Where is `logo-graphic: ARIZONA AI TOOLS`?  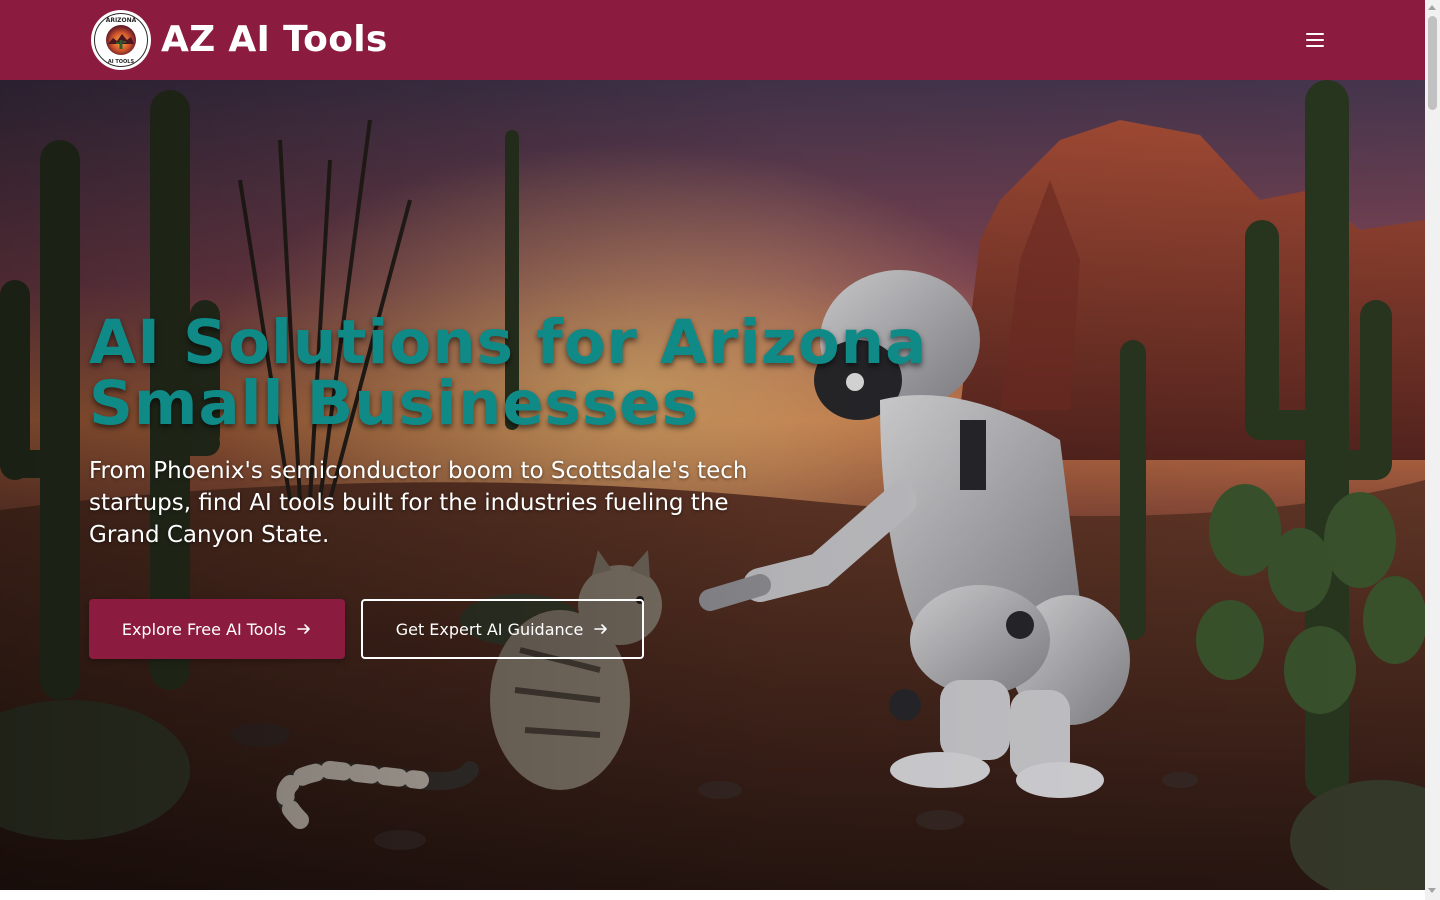
logo-graphic: ARIZONA AI TOOLS is located at coordinates (121, 40).